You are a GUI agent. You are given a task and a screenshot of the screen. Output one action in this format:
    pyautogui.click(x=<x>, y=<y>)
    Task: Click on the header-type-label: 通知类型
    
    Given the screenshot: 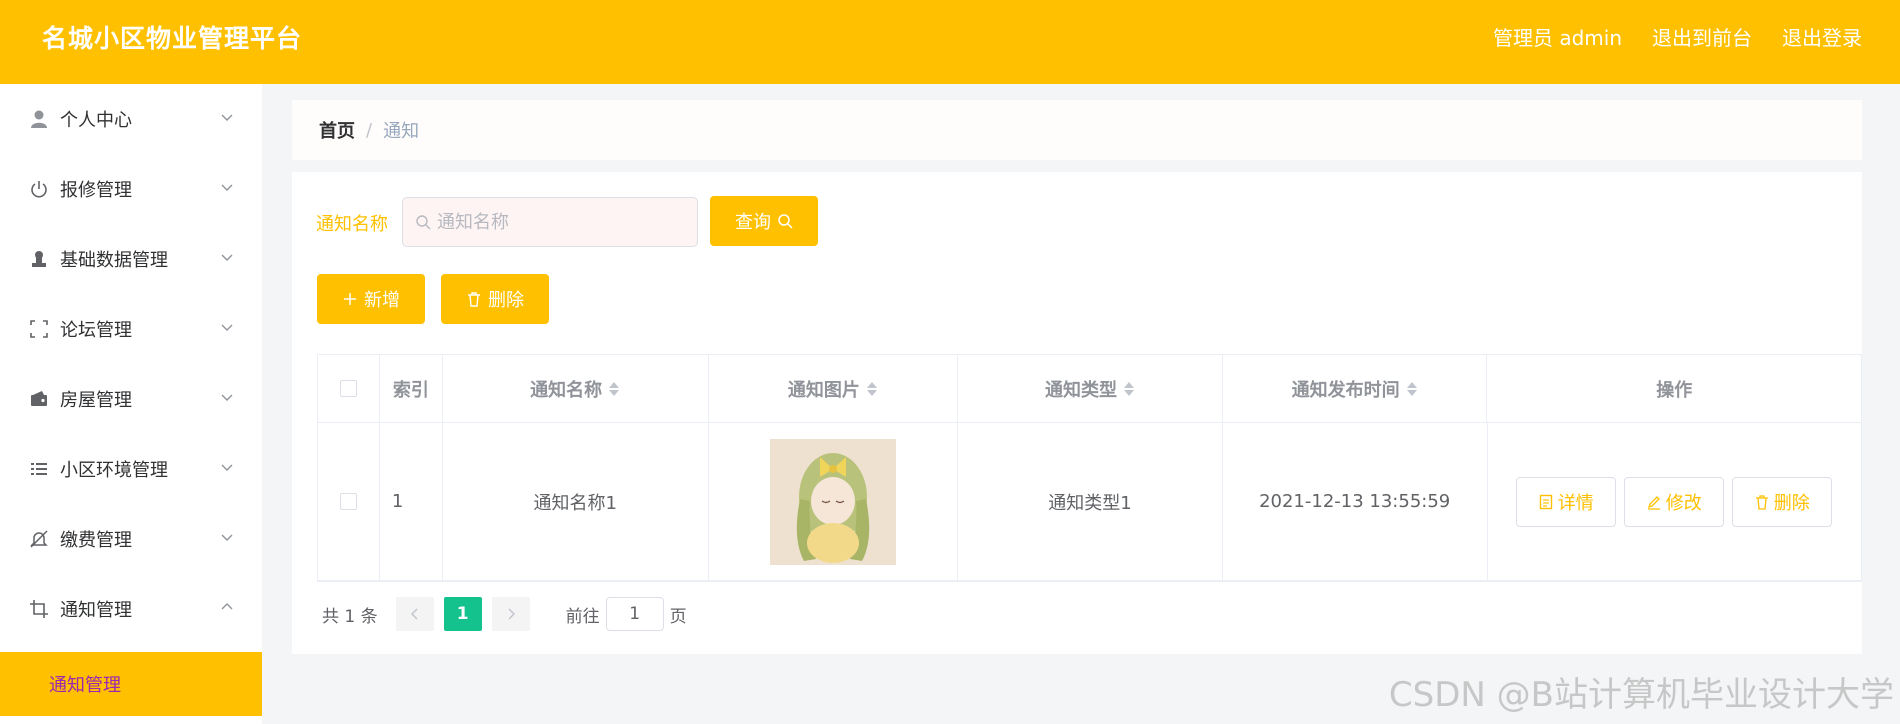 What is the action you would take?
    pyautogui.click(x=1081, y=390)
    